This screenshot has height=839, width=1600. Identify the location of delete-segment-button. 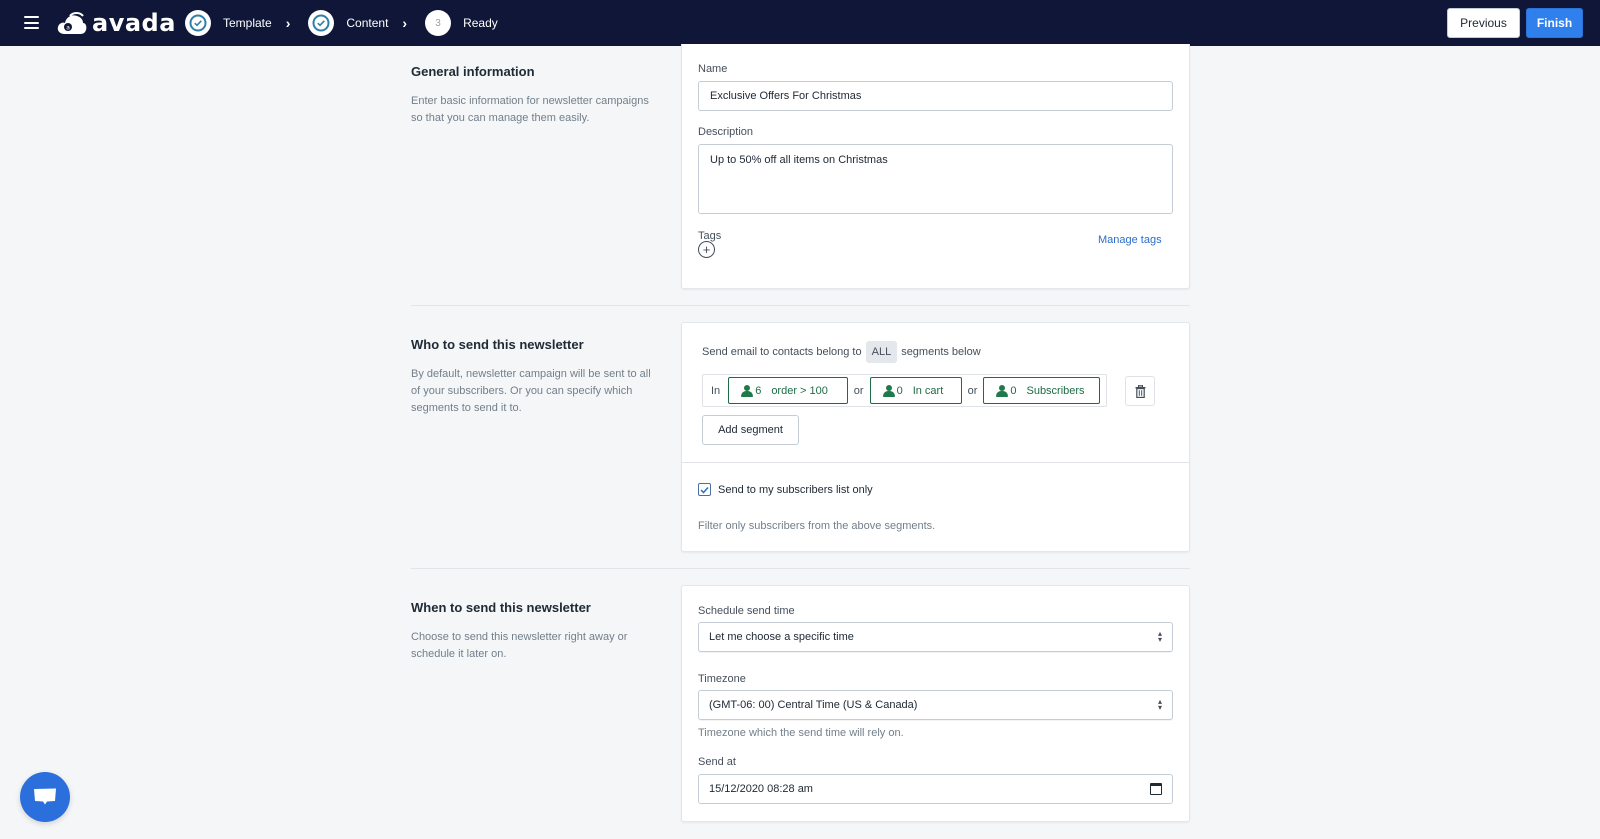
(1140, 391).